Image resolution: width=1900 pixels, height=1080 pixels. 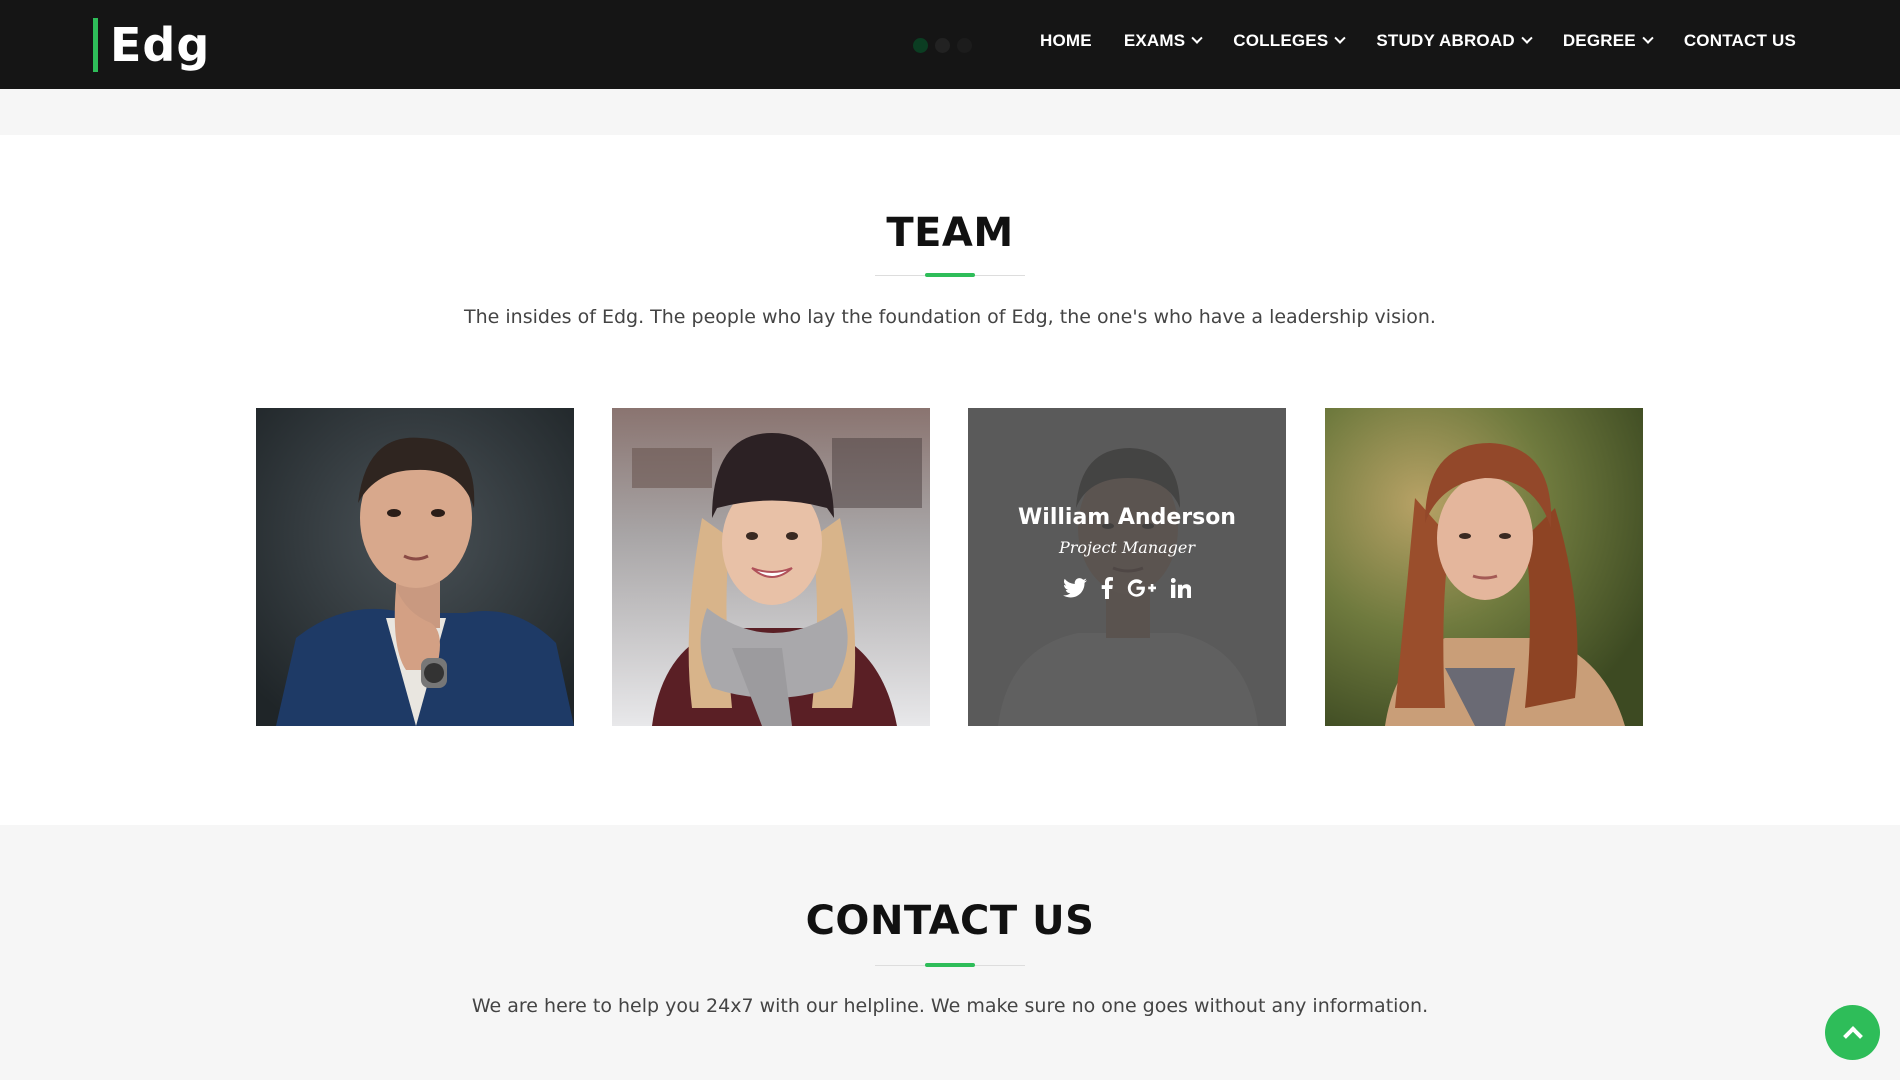 I want to click on nav-study-abroad: STUDY ABROAD, so click(x=1454, y=41).